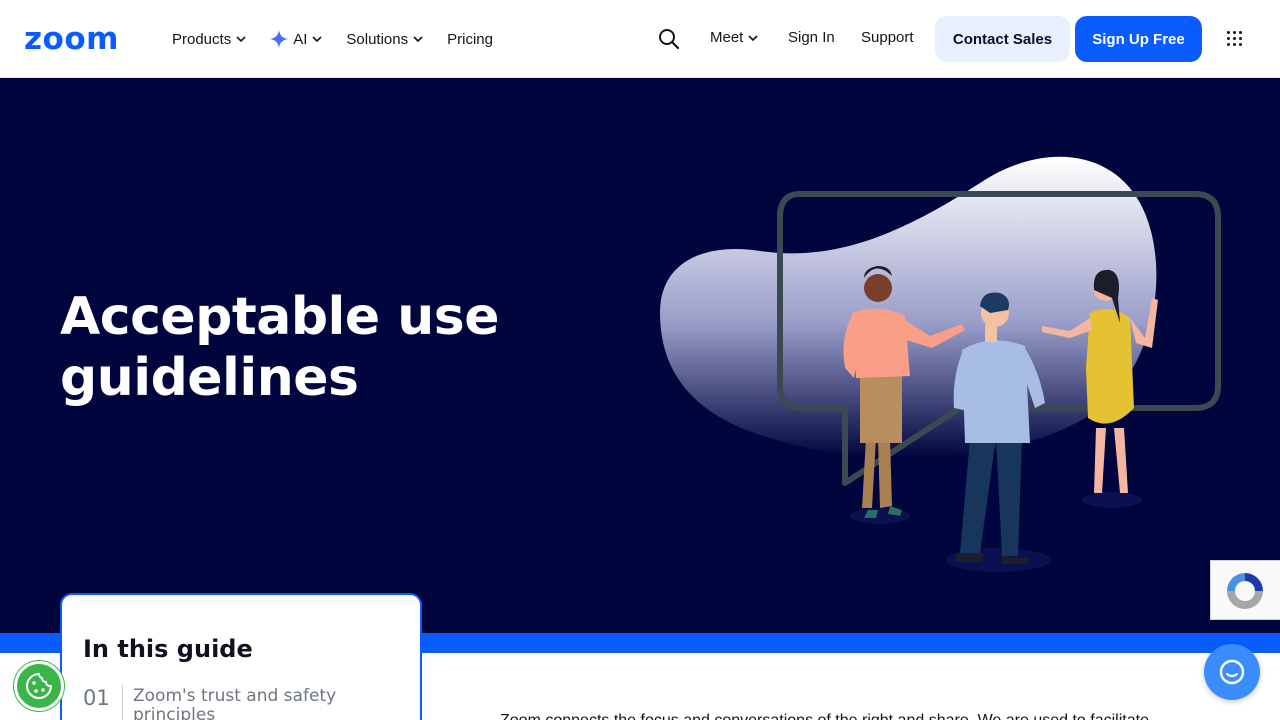 The image size is (1280, 720). I want to click on nav-pricing: Pricing, so click(470, 39).